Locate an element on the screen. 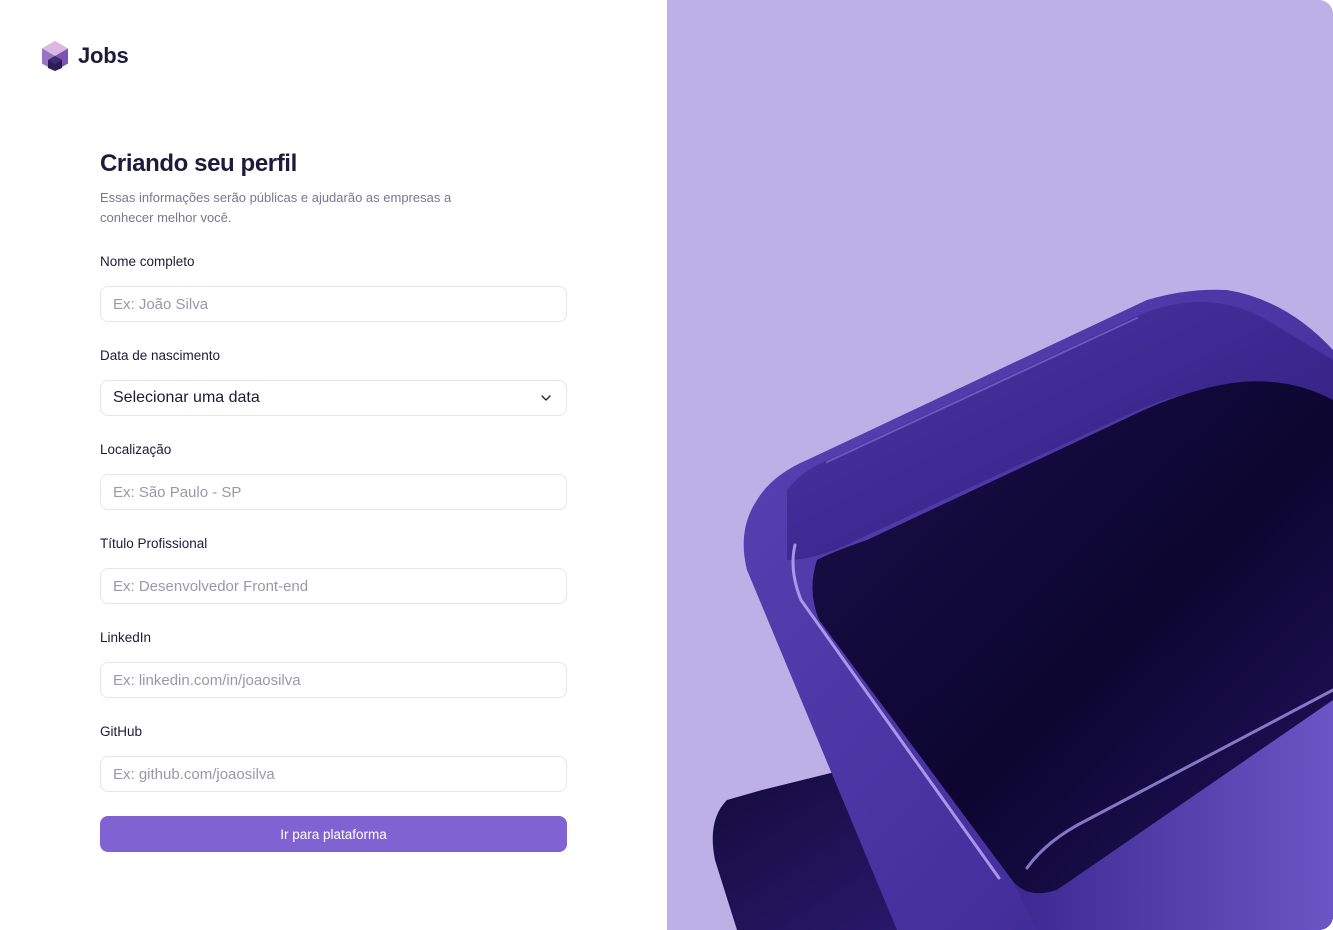  linkedin-label: LinkedIn is located at coordinates (126, 637).